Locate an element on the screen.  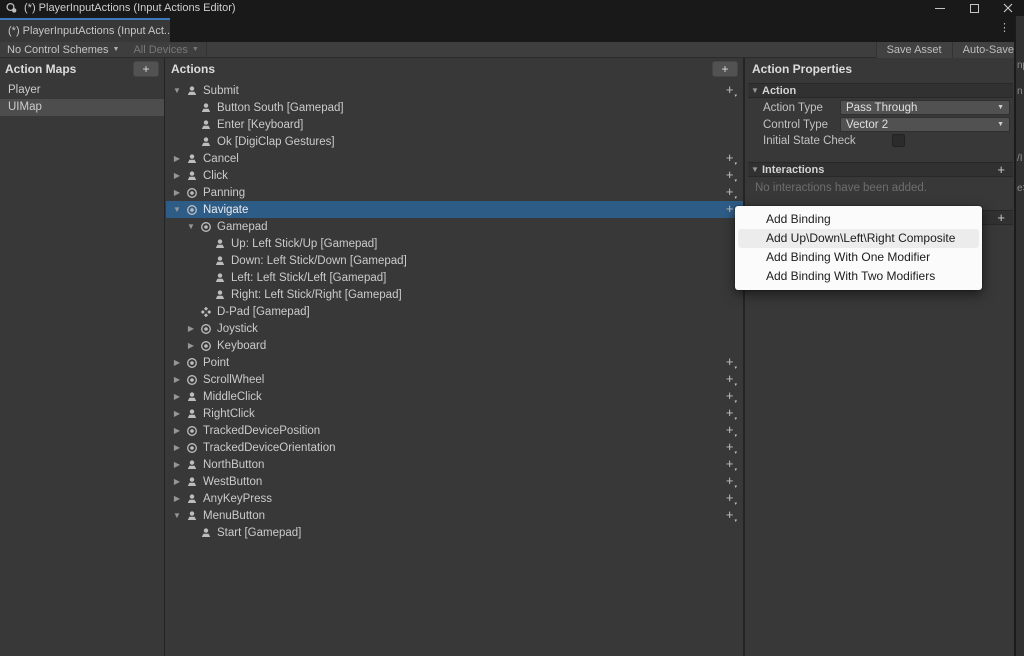
control-type-dropdown: Vector 2 ▼ is located at coordinates (925, 124).